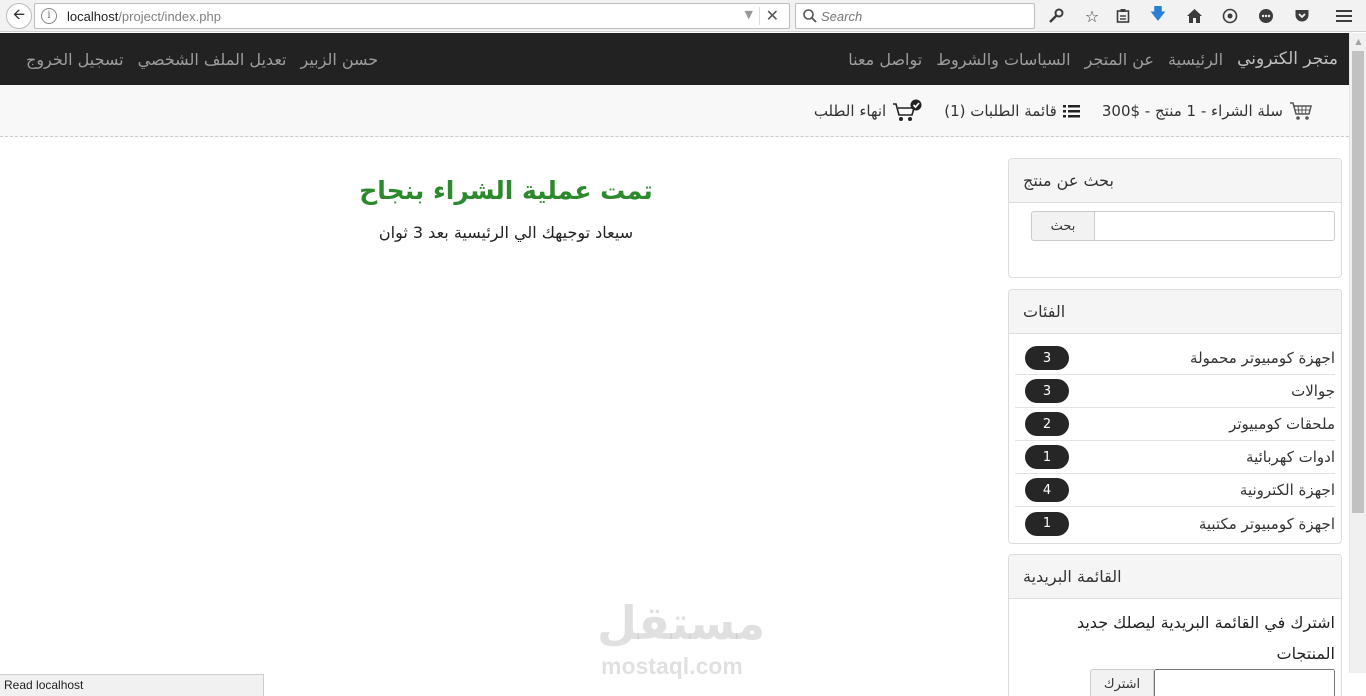 The image size is (1366, 696). I want to click on edit-profile-link: تعديل الملف الشخصي, so click(212, 59).